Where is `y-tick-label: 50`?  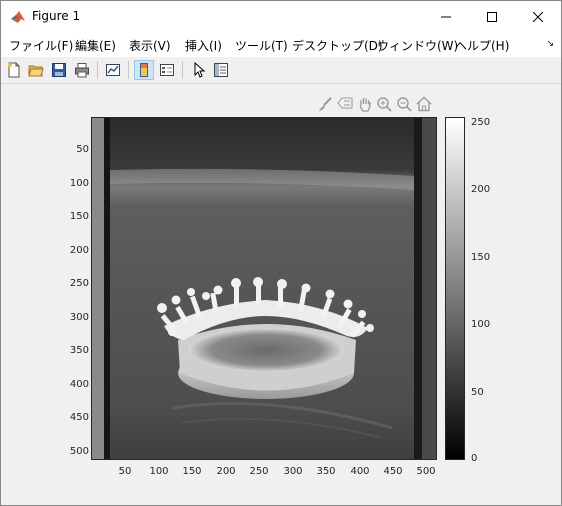
y-tick-label: 50 is located at coordinates (82, 149).